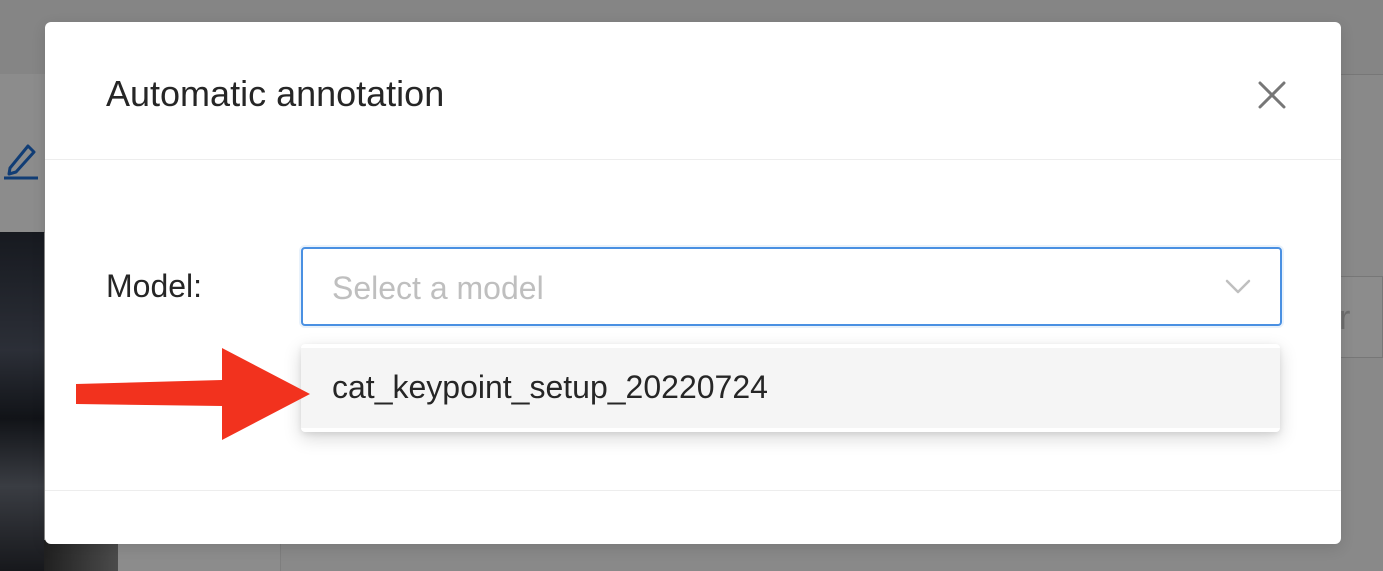 The image size is (1383, 571). What do you see at coordinates (791, 286) in the screenshot?
I see `model-select: Select a model` at bounding box center [791, 286].